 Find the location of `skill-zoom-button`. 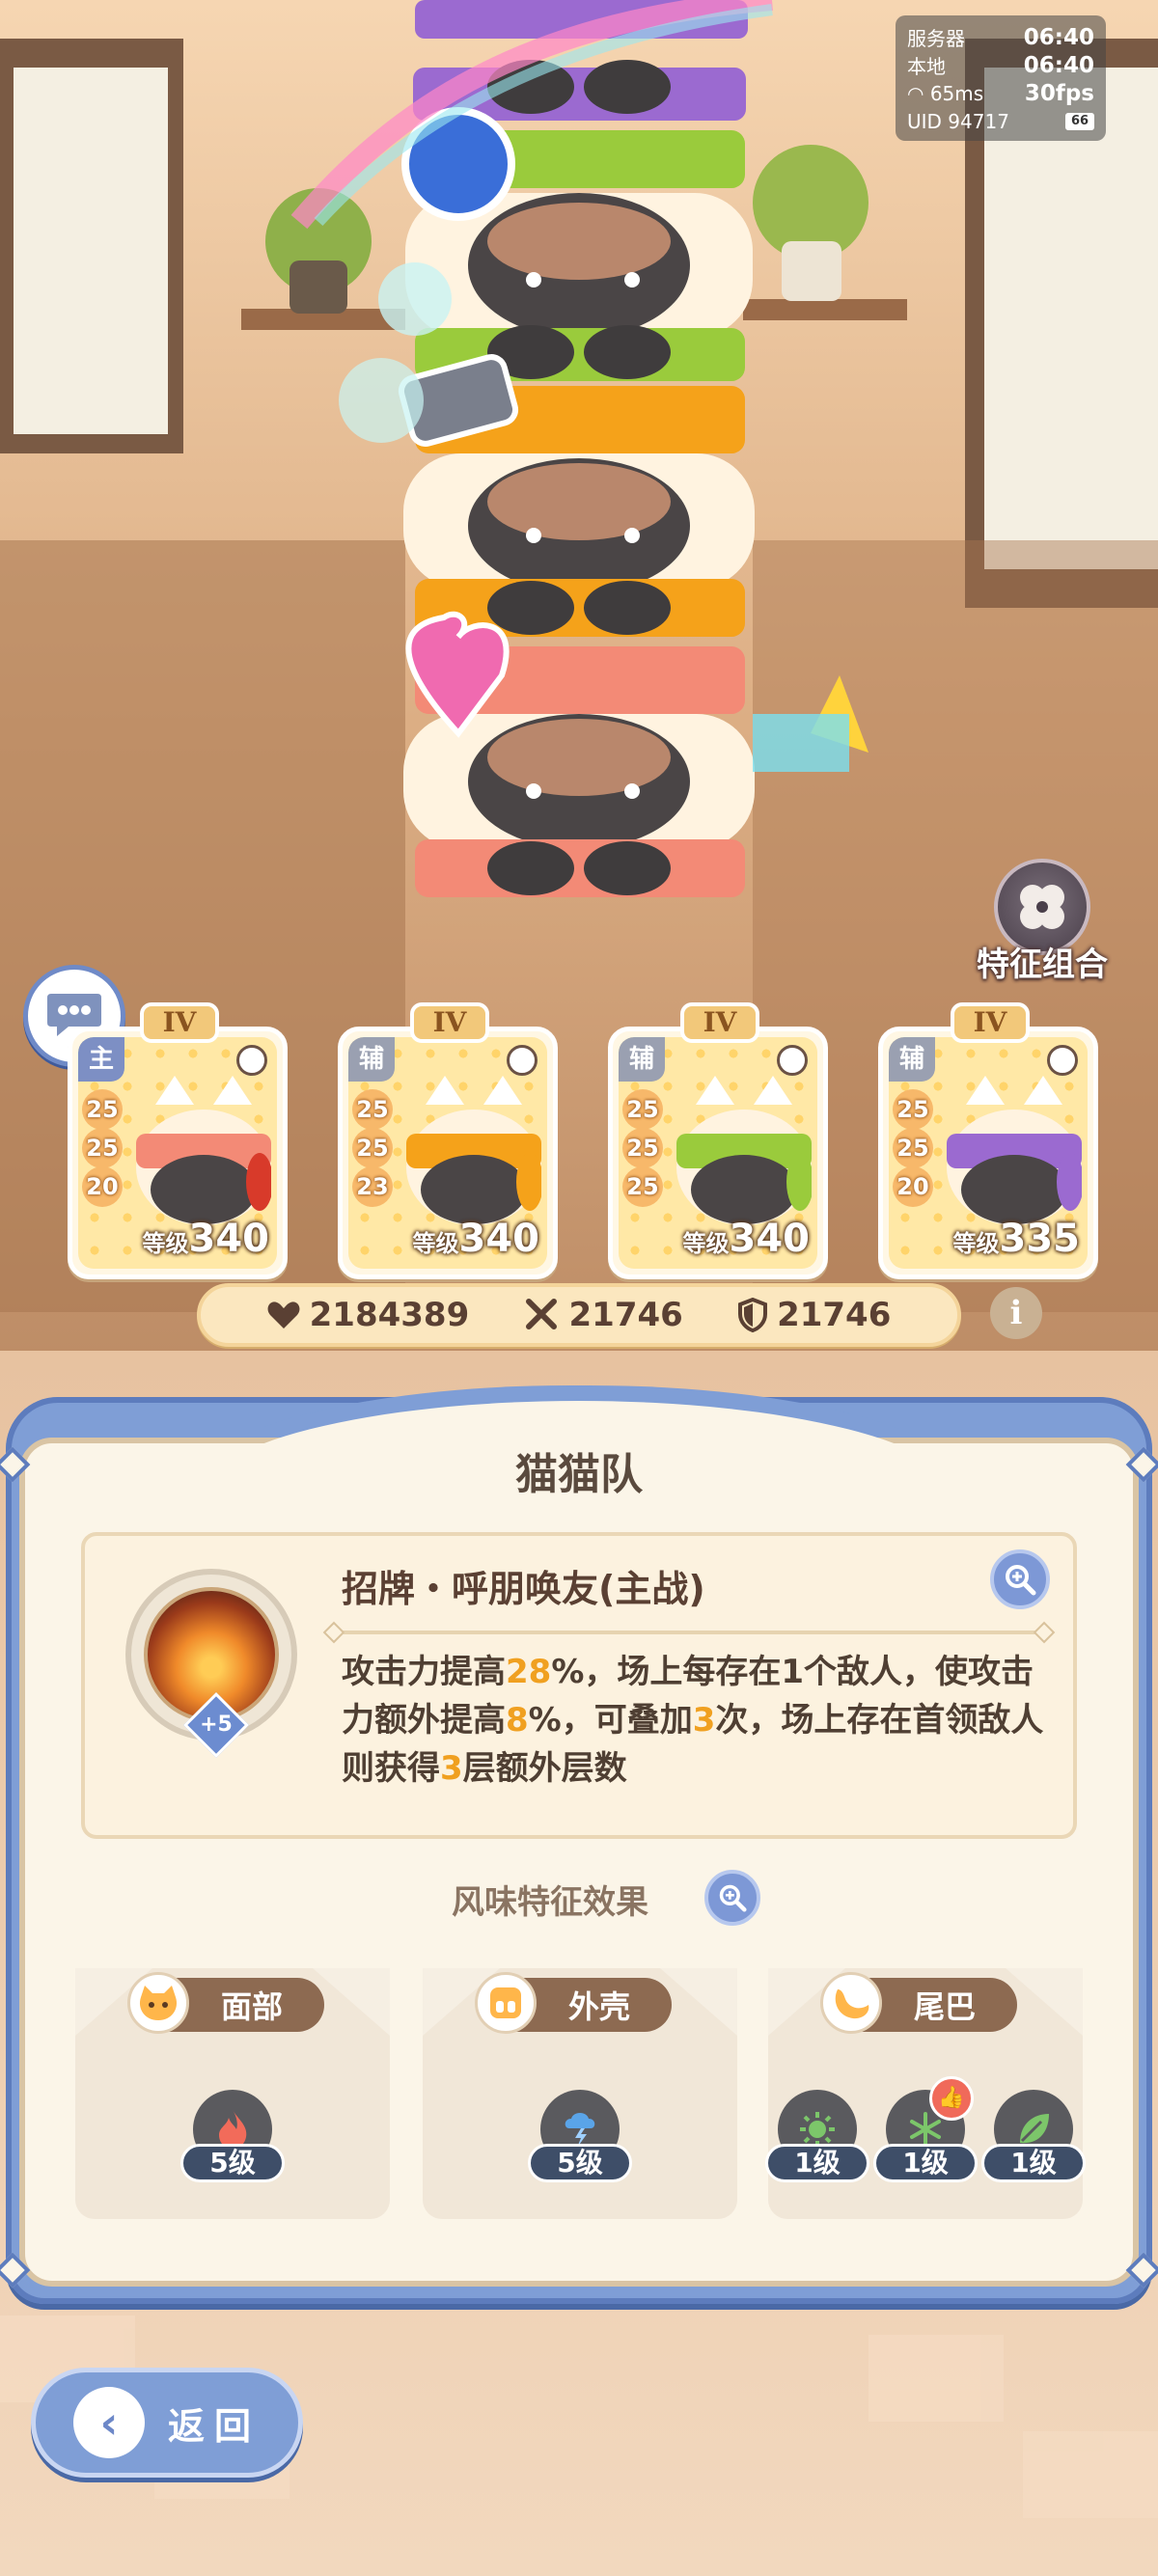

skill-zoom-button is located at coordinates (1020, 1579).